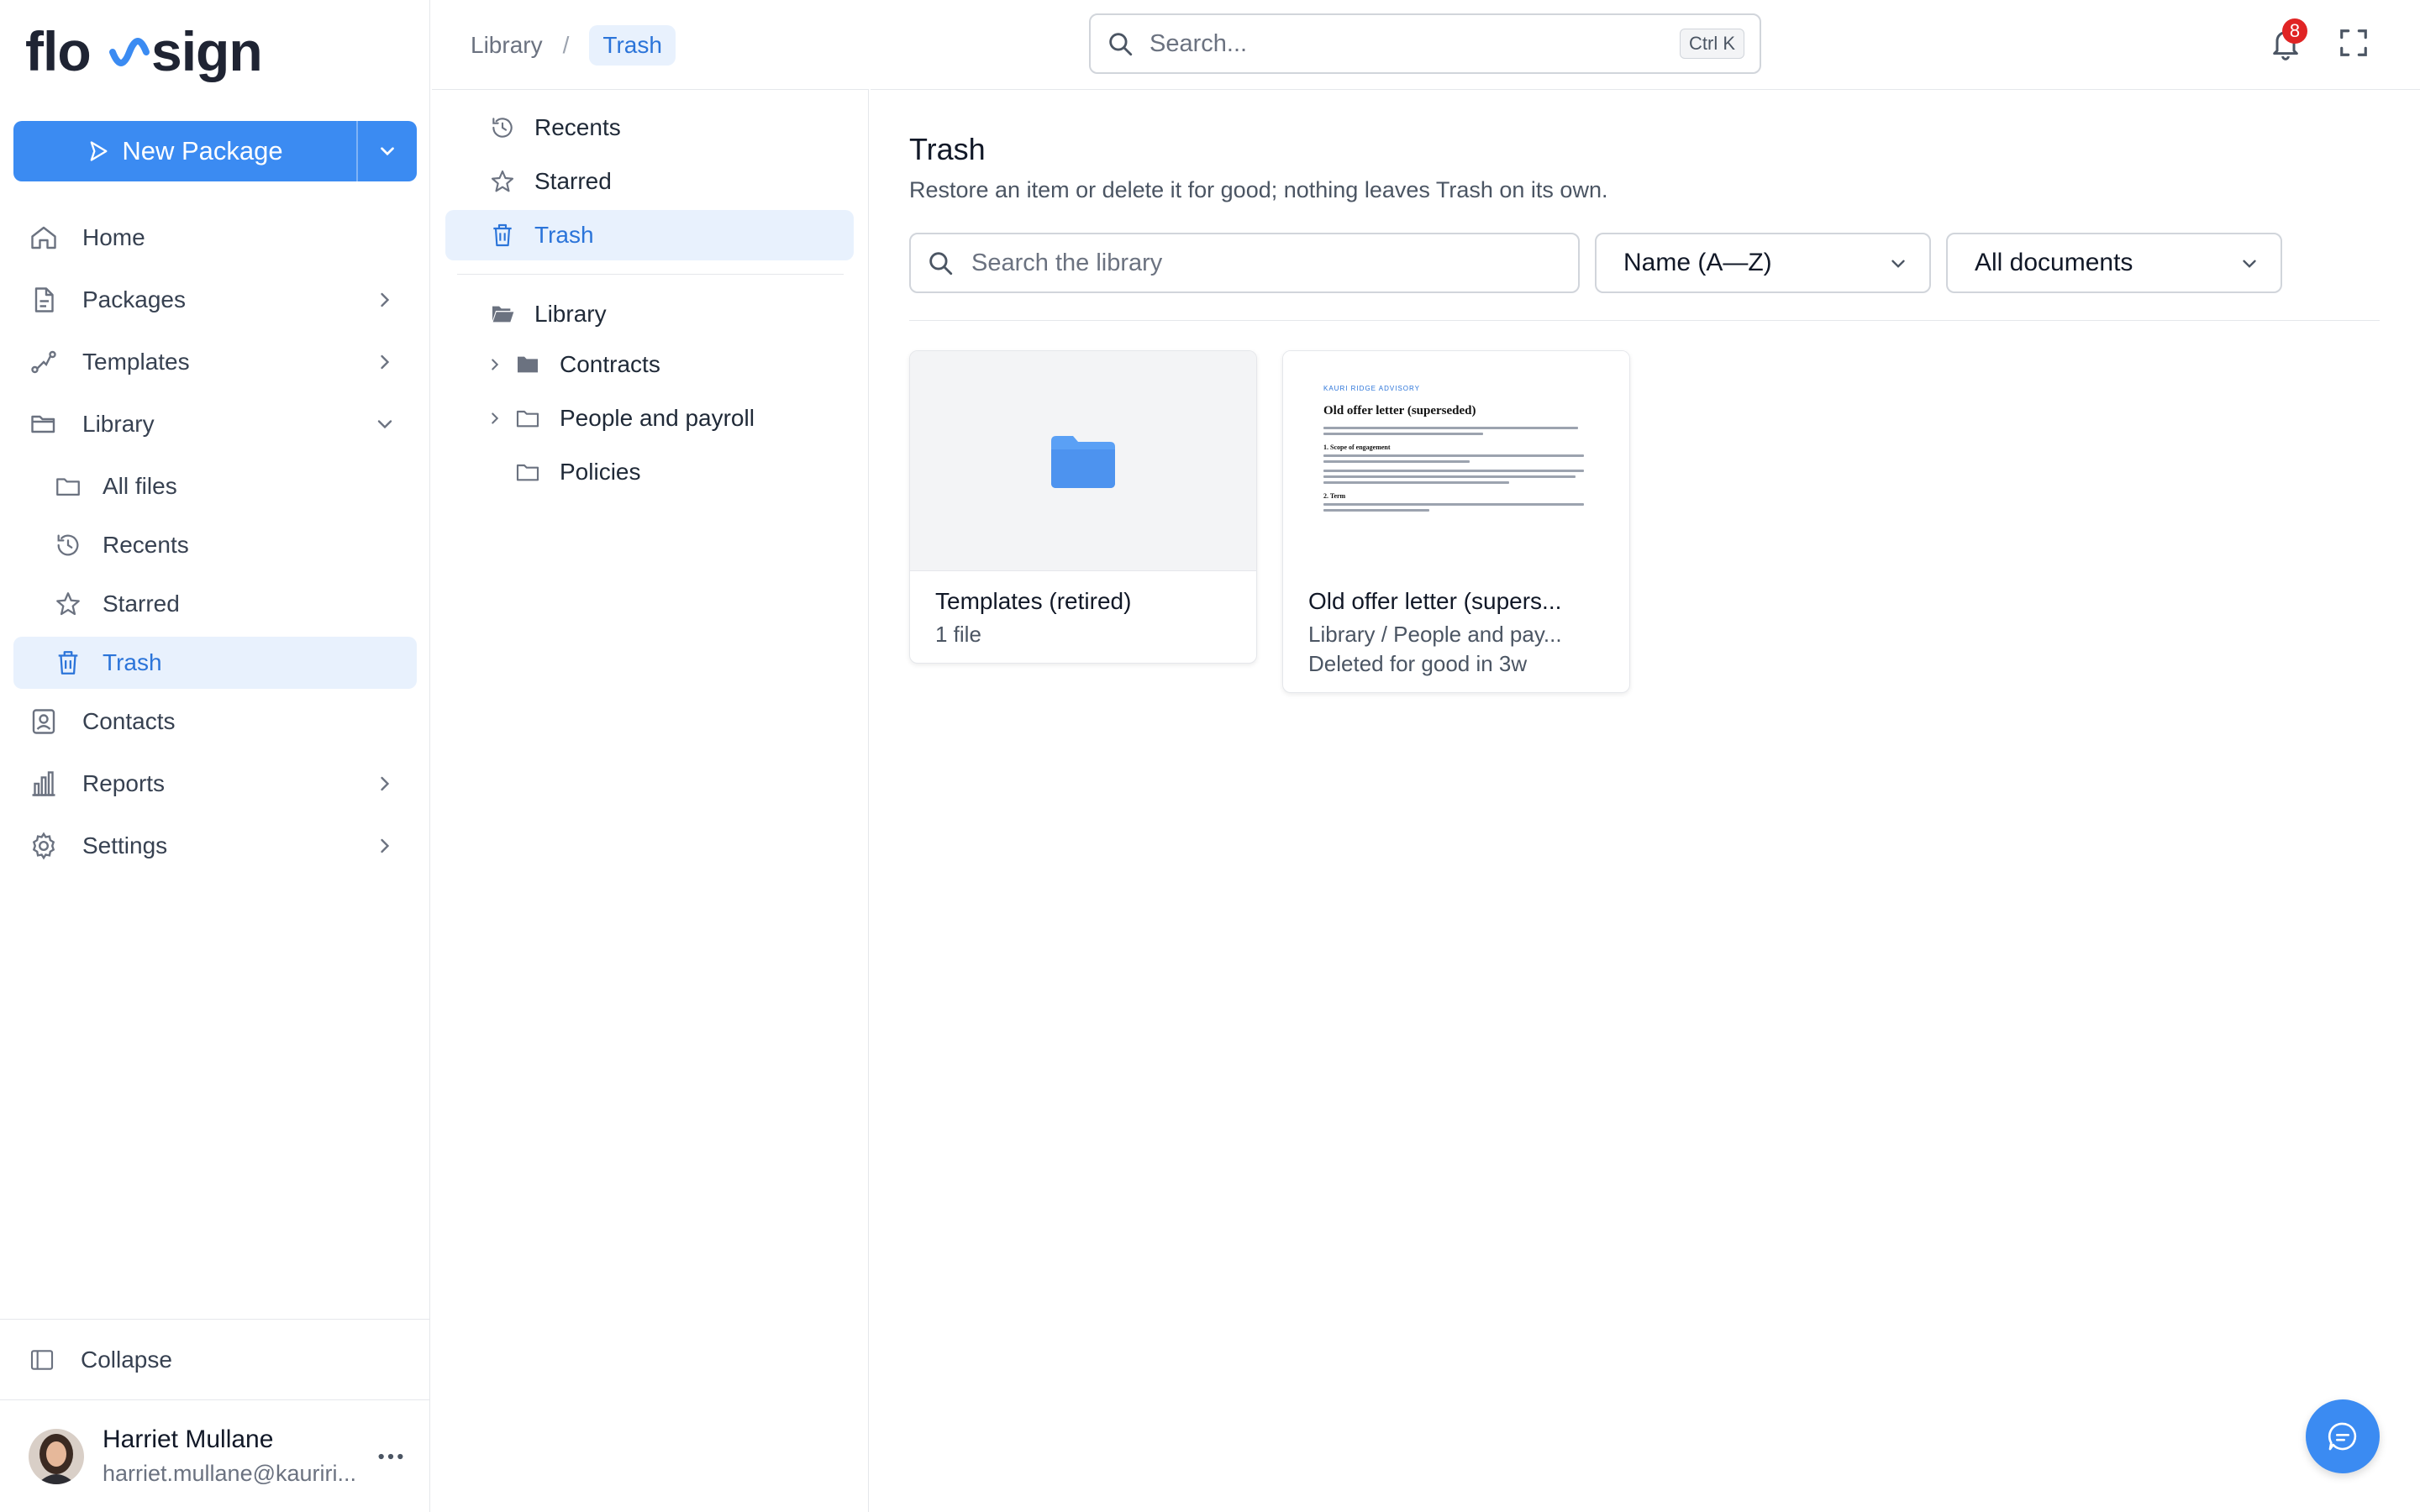  Describe the element at coordinates (390, 1456) in the screenshot. I see `more-horizontal-icon` at that location.